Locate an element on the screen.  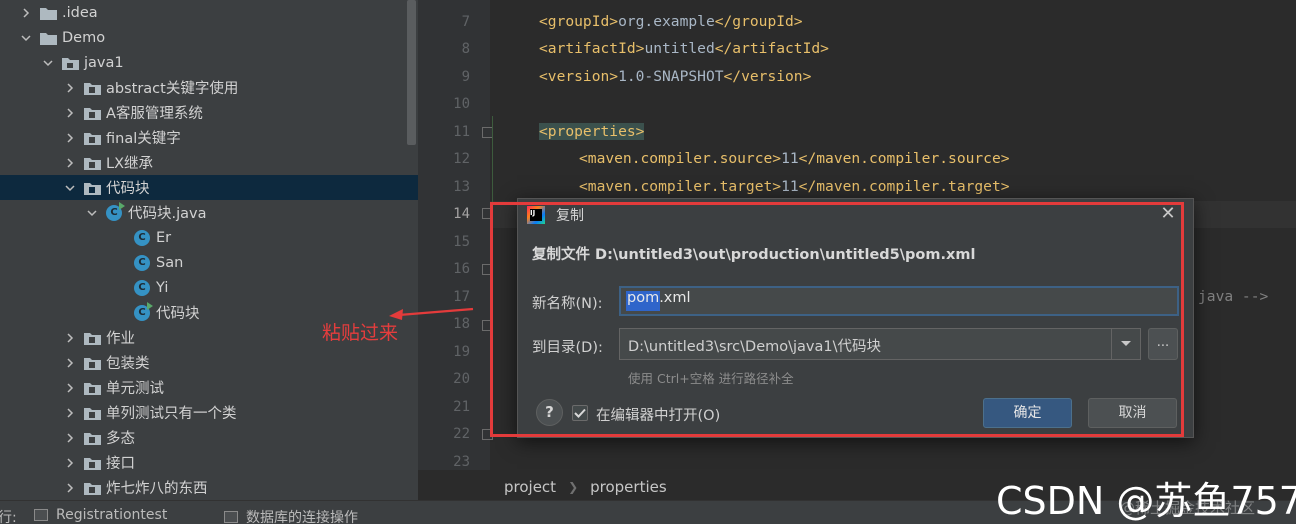
line-number: 20 is located at coordinates (461, 379).